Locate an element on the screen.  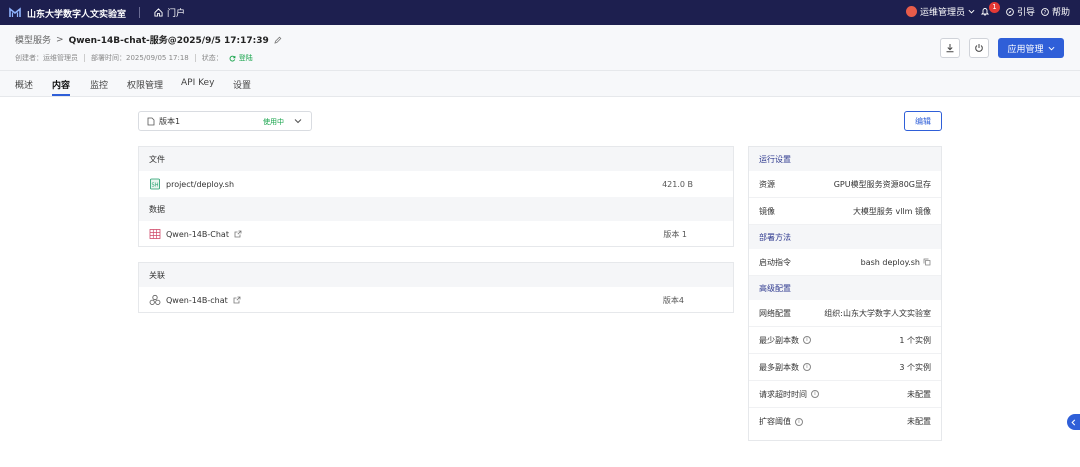
file-icon is located at coordinates (151, 121).